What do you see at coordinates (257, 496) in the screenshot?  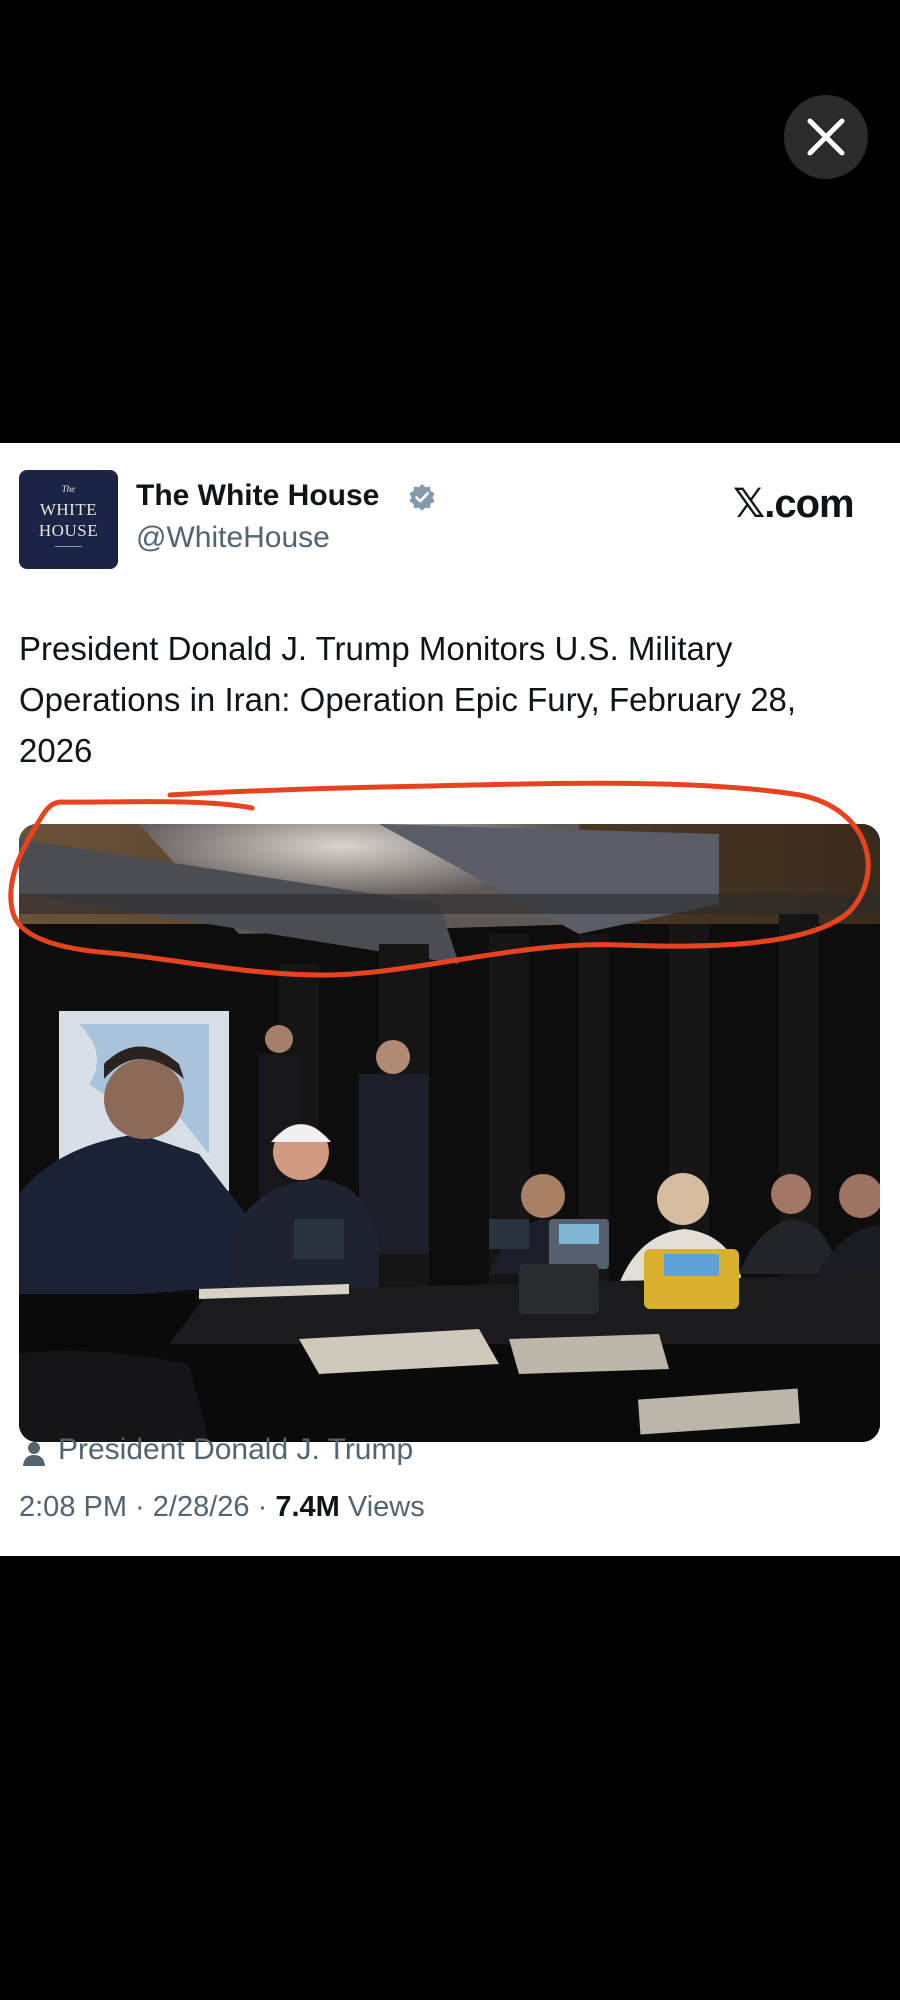 I see `display-name: The White House` at bounding box center [257, 496].